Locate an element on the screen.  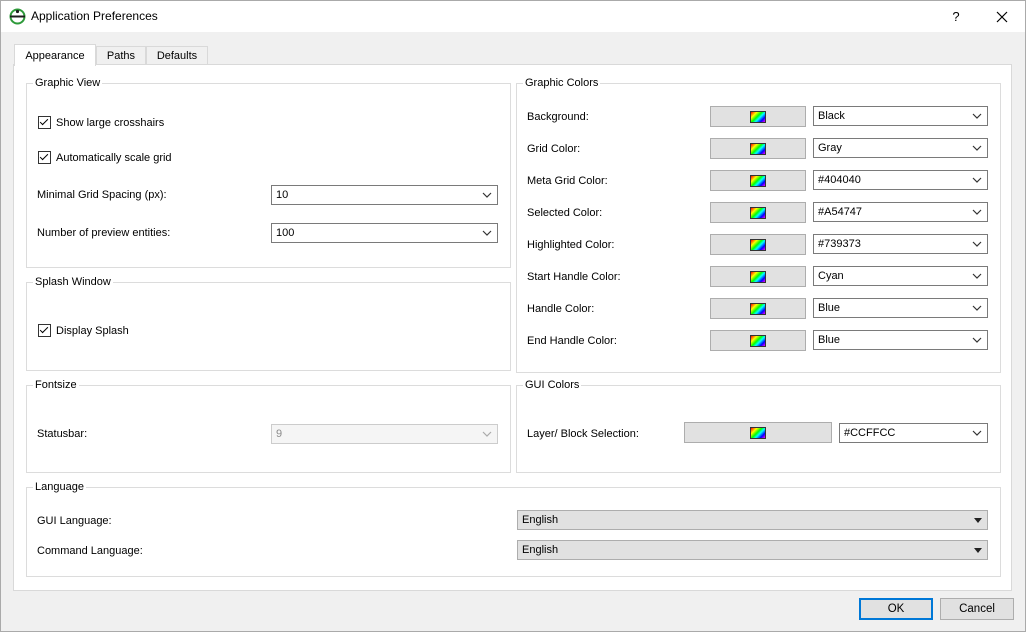
tab-paths: Paths is located at coordinates (121, 55).